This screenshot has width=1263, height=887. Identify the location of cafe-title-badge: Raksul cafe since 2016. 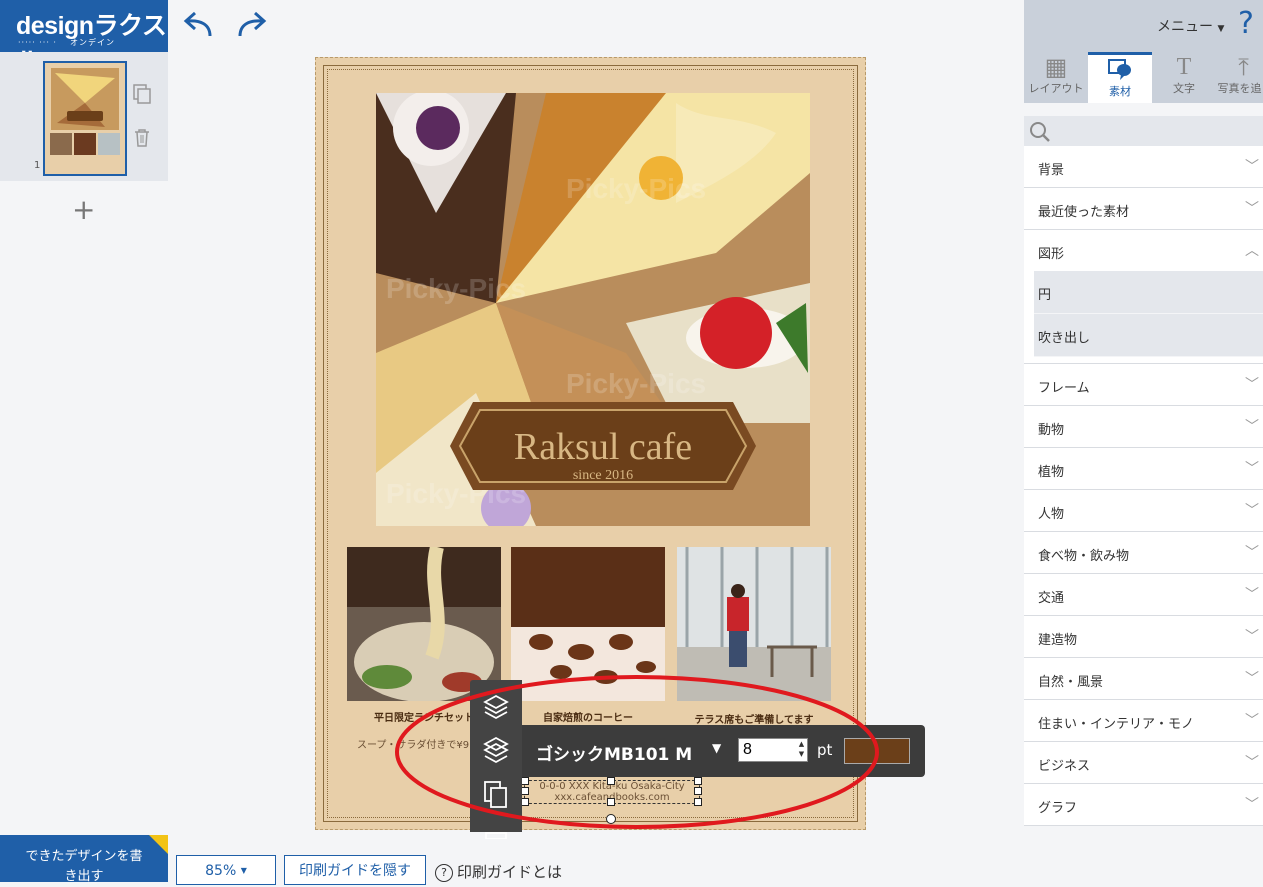
(603, 446).